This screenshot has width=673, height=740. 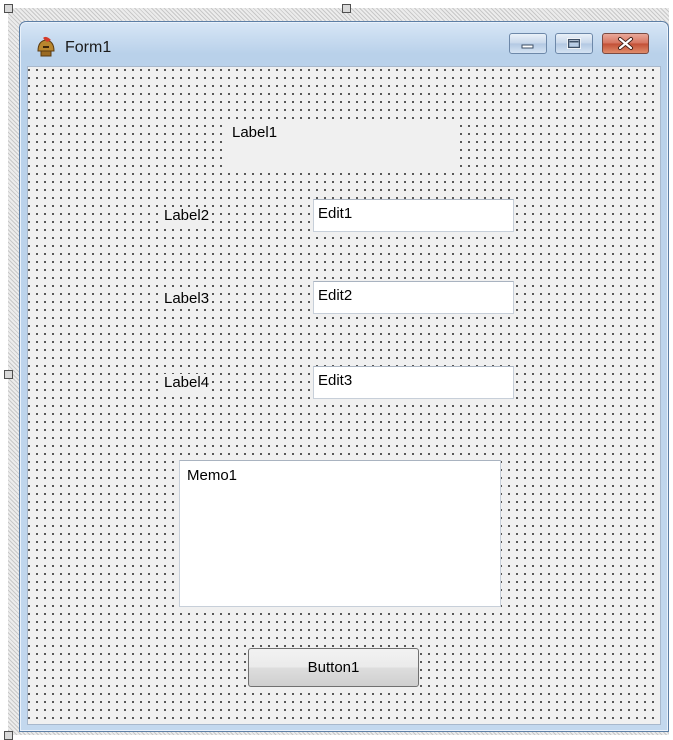 I want to click on maximize-icon, so click(x=574, y=43).